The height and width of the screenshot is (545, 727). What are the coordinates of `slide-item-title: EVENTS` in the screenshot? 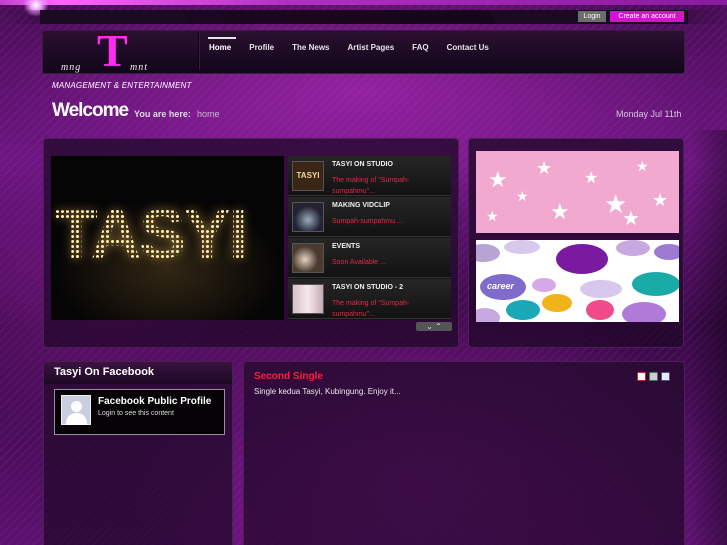 It's located at (346, 246).